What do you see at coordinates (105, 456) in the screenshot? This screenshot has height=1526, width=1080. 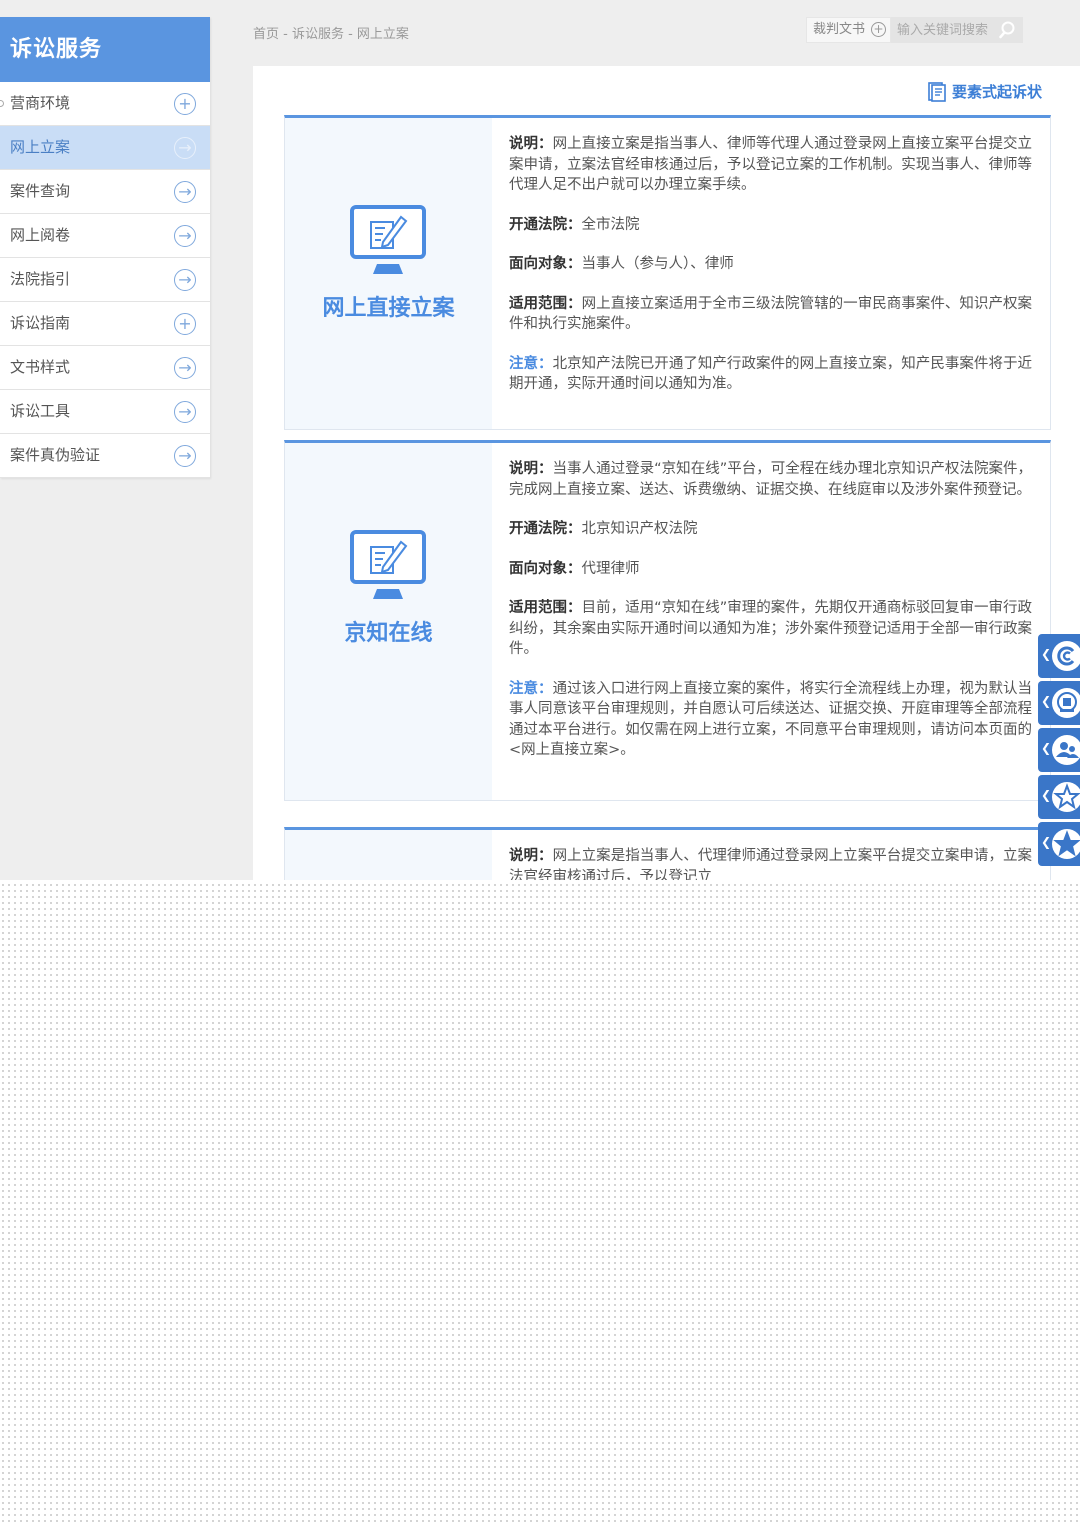 I see `sidebar-item-case-verification: 案件真伪验证 →` at bounding box center [105, 456].